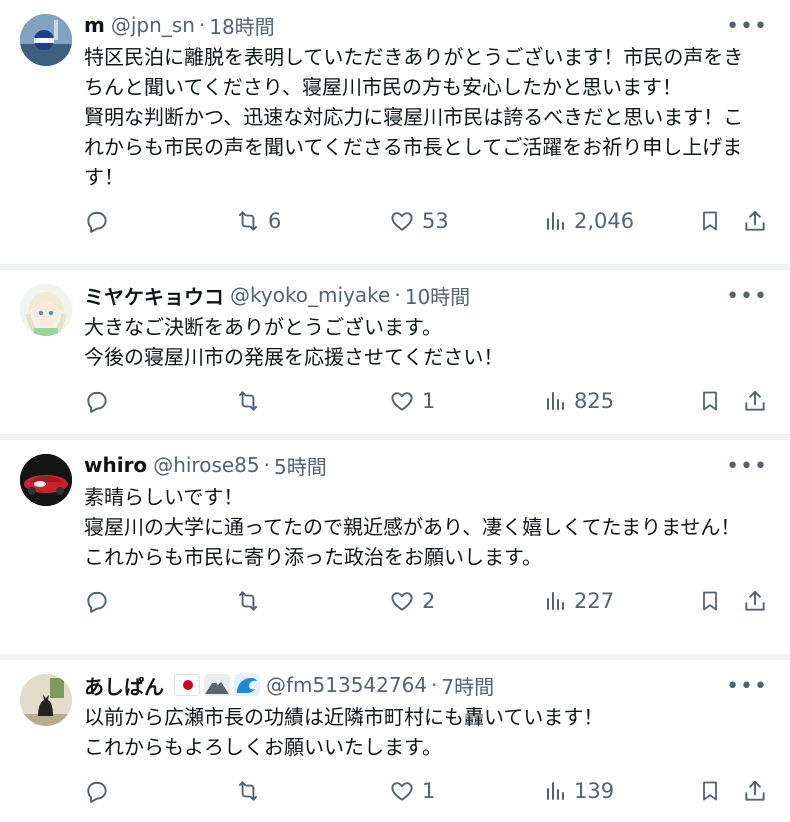  What do you see at coordinates (124, 685) in the screenshot?
I see `display-name: あしぱん` at bounding box center [124, 685].